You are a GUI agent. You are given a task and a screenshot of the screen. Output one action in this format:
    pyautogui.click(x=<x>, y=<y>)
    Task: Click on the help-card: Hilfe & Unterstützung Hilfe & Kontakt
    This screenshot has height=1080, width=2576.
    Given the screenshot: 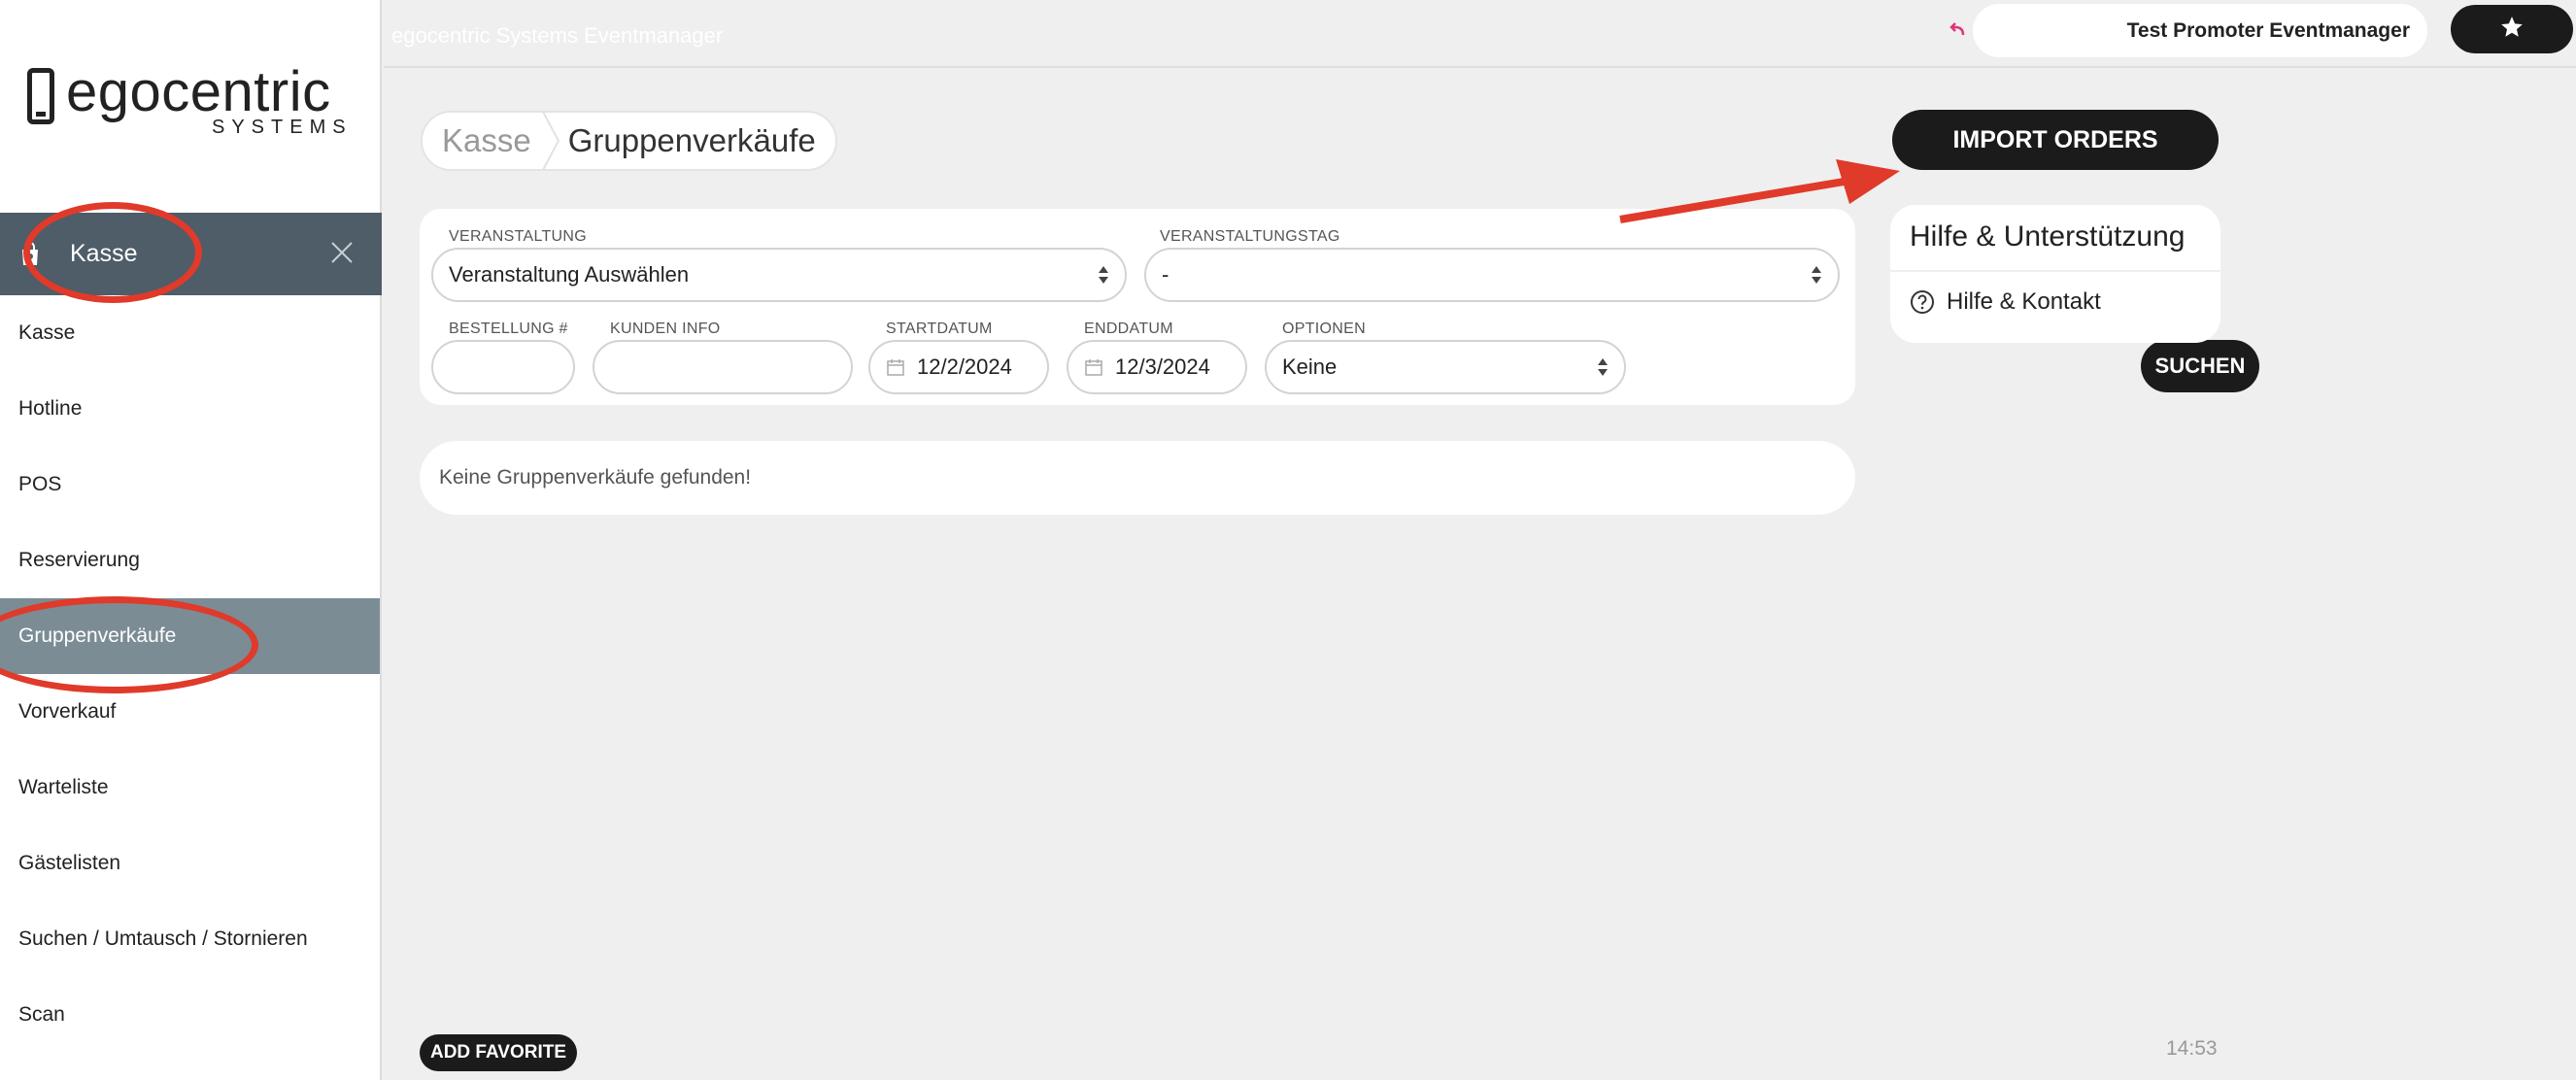 What is the action you would take?
    pyautogui.click(x=2055, y=274)
    